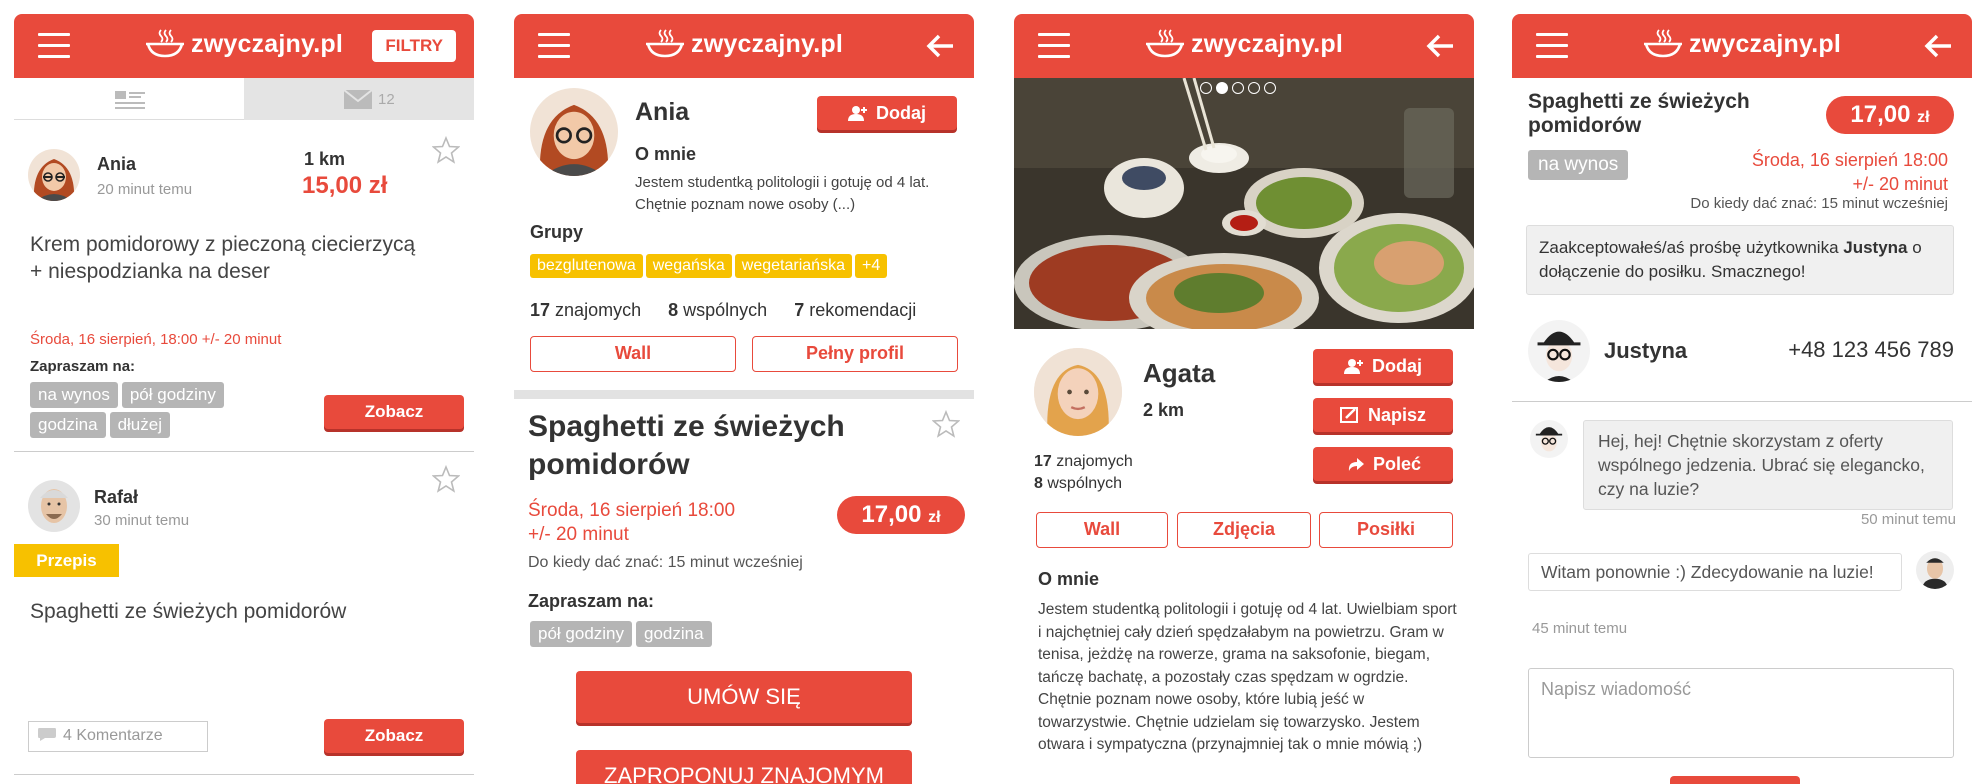  What do you see at coordinates (267, 44) in the screenshot?
I see `logo-text: zwyczajny.pl` at bounding box center [267, 44].